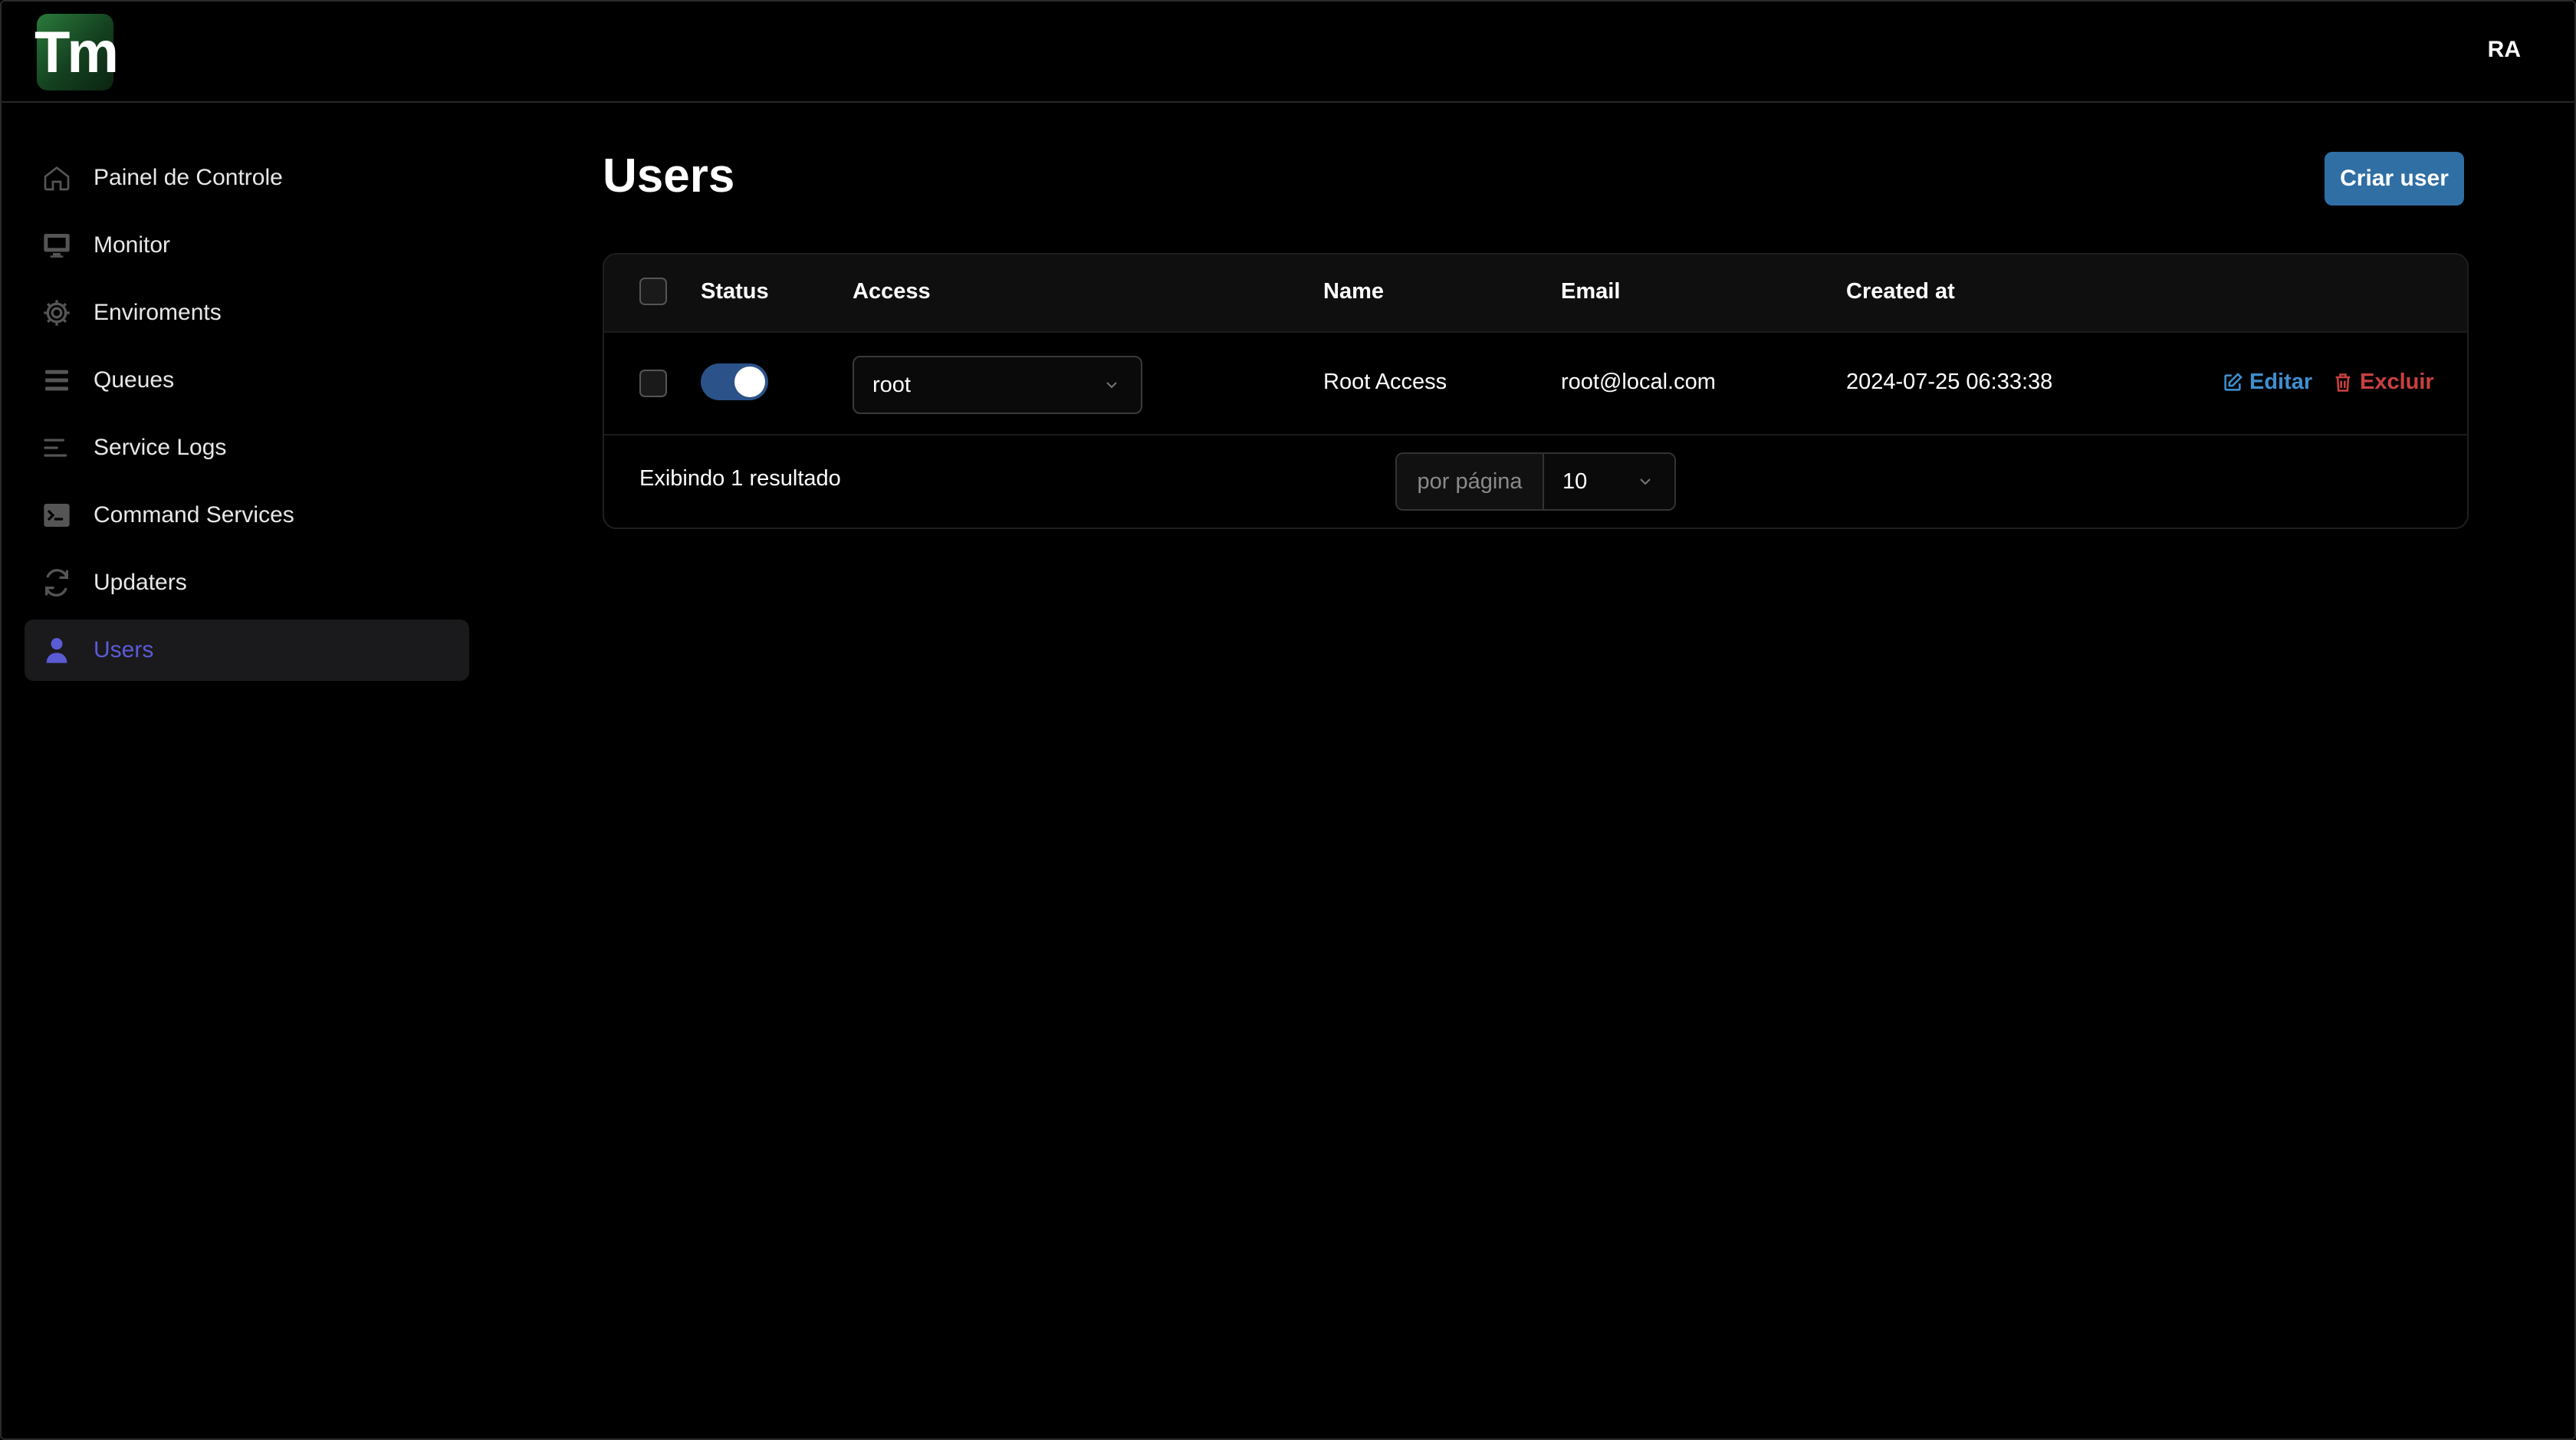 The image size is (2576, 1440). I want to click on per-page-selector: por página 10, so click(1535, 482).